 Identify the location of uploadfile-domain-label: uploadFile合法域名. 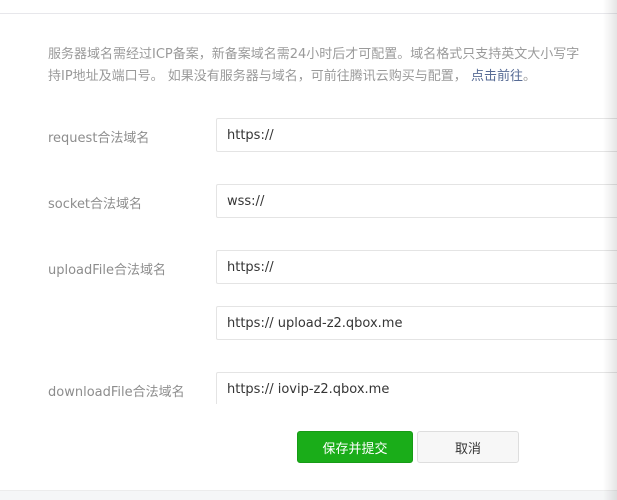
(107, 270).